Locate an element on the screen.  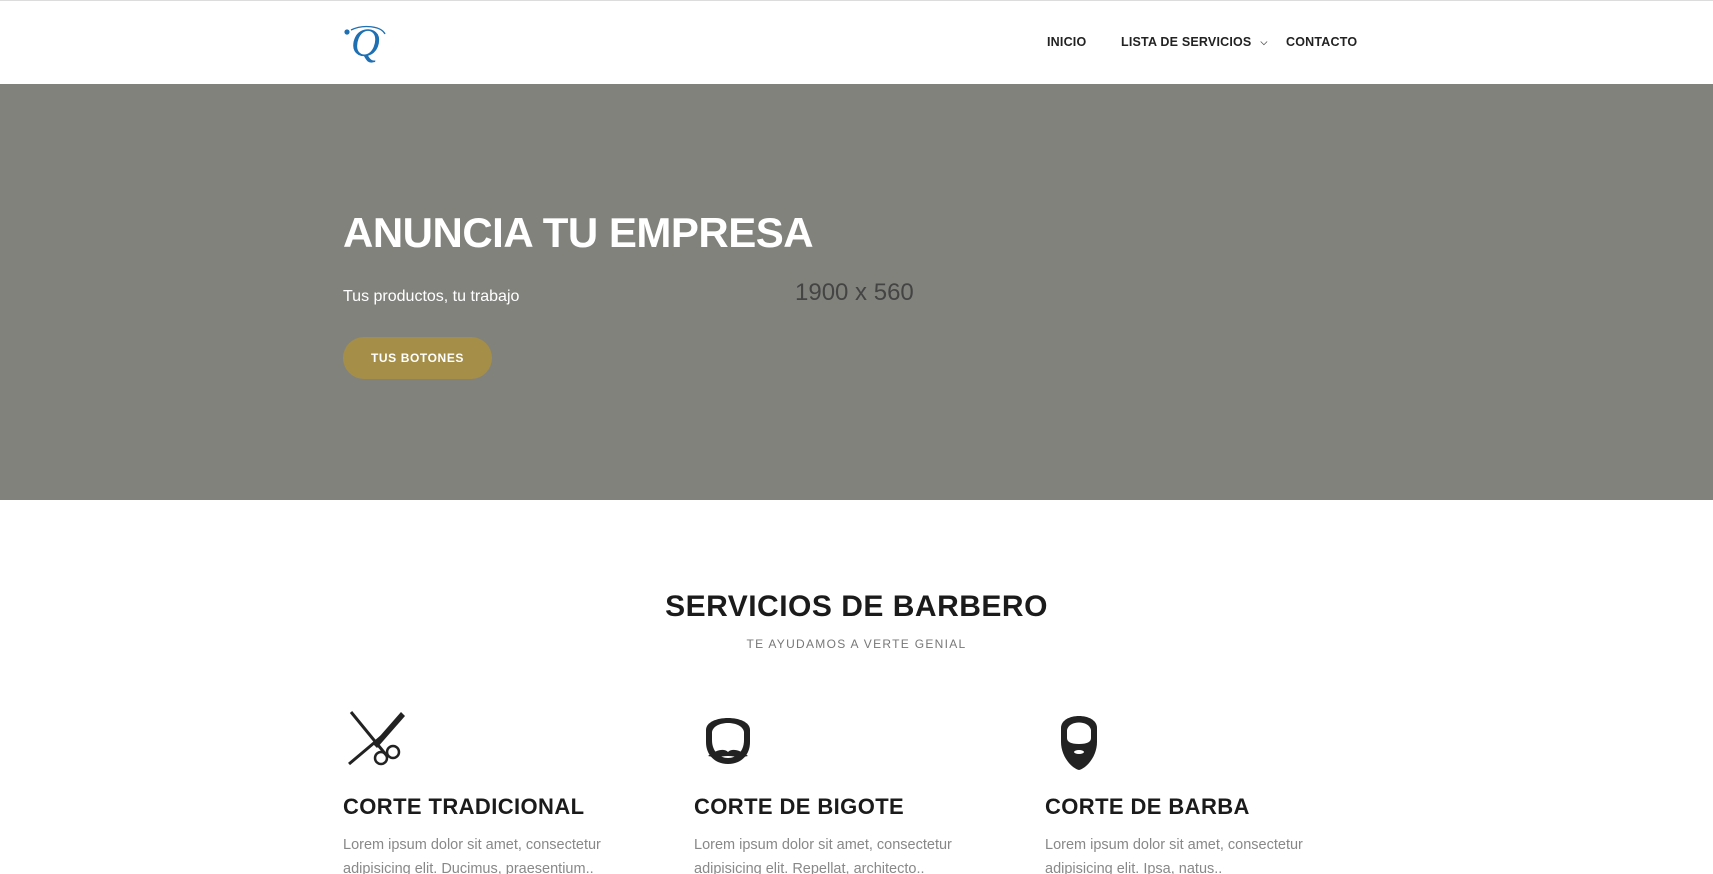
hero-cta-button: TUS BOTONES is located at coordinates (417, 358).